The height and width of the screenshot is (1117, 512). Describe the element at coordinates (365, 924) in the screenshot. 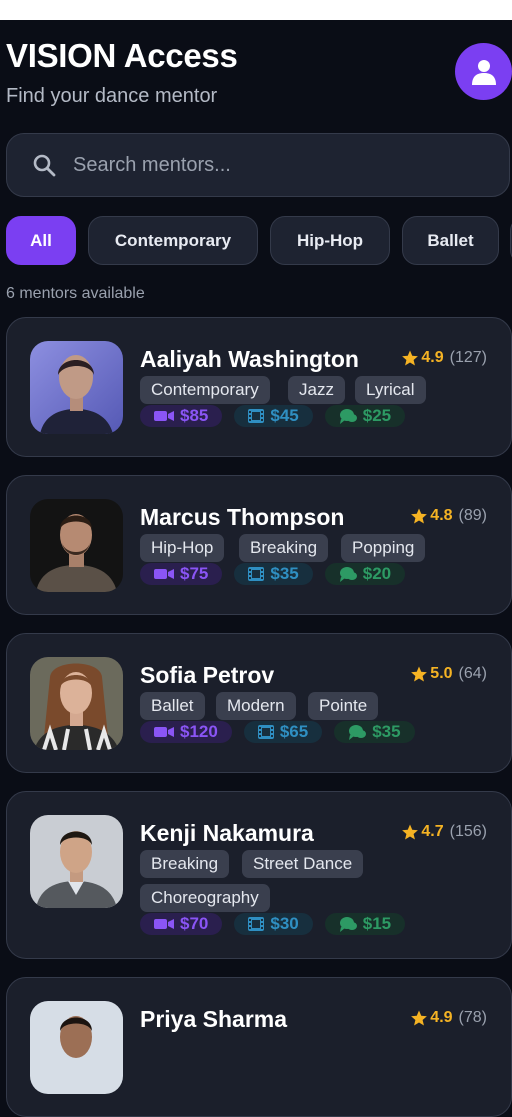

I see `chat-price: $15` at that location.